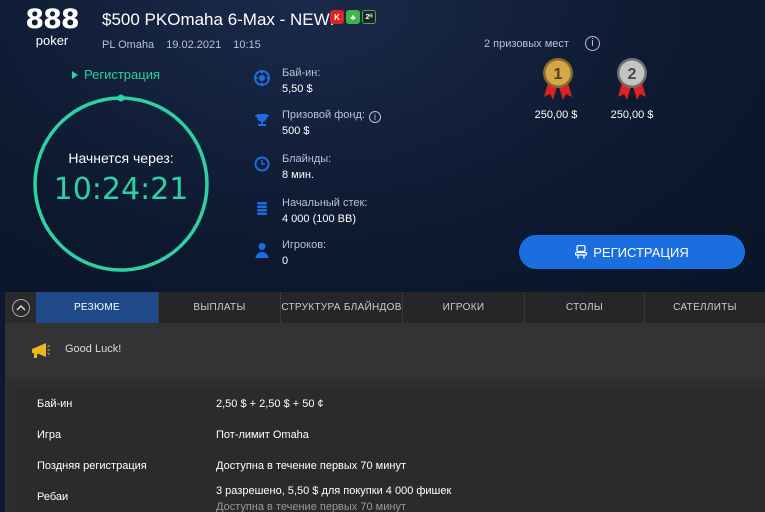 This screenshot has width=765, height=512. I want to click on tab-blind-structure: СТРУКТУРА БЛАЙНДОВ, so click(341, 307).